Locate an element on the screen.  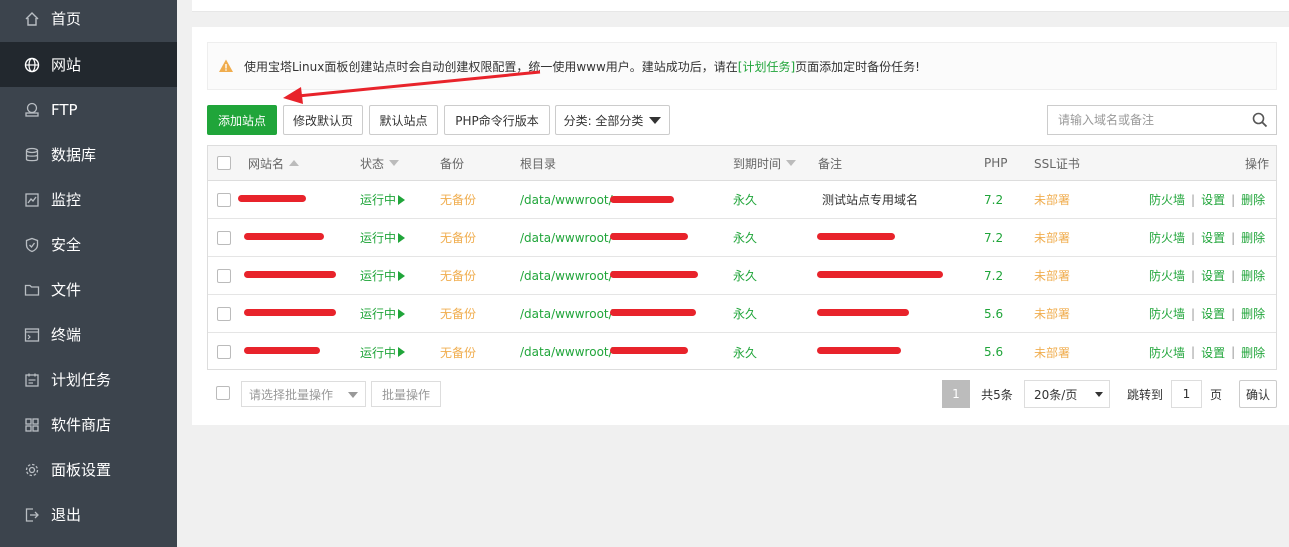
col-name-header: 网站名 is located at coordinates (274, 163).